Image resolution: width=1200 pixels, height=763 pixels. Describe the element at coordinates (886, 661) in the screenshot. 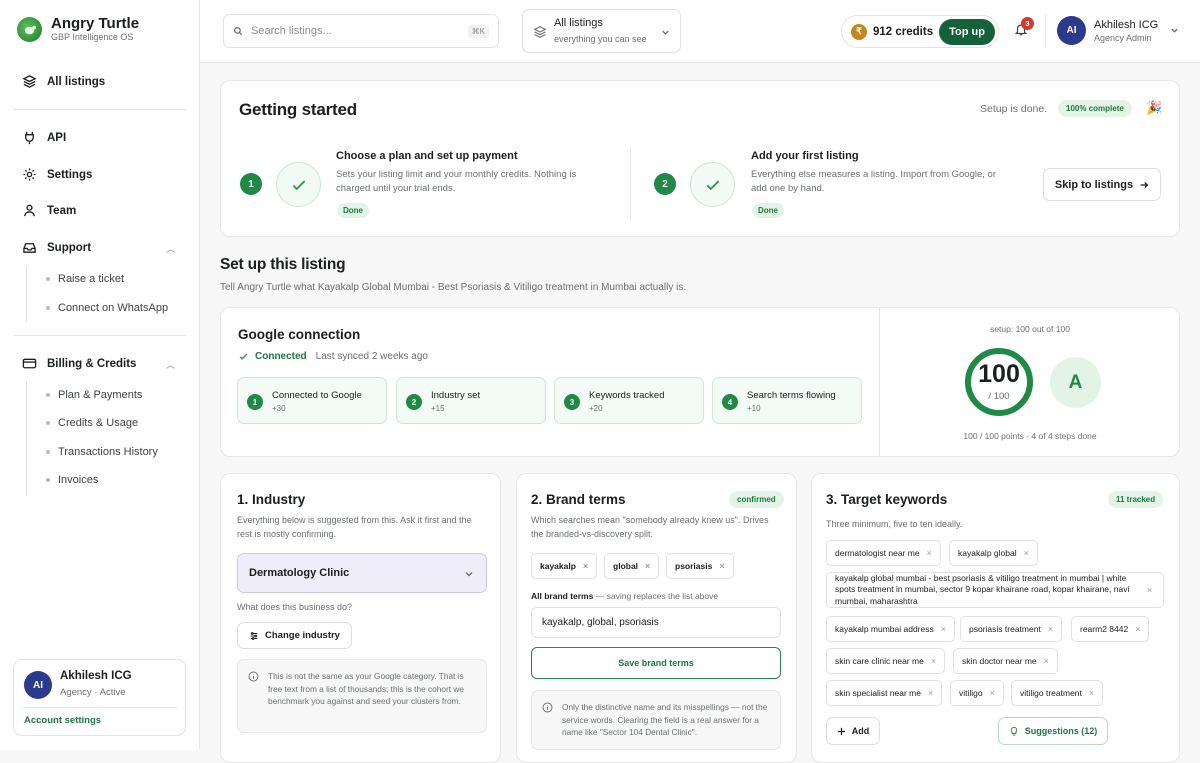

I see `keyword-chip: skin care clinic near me ×` at that location.